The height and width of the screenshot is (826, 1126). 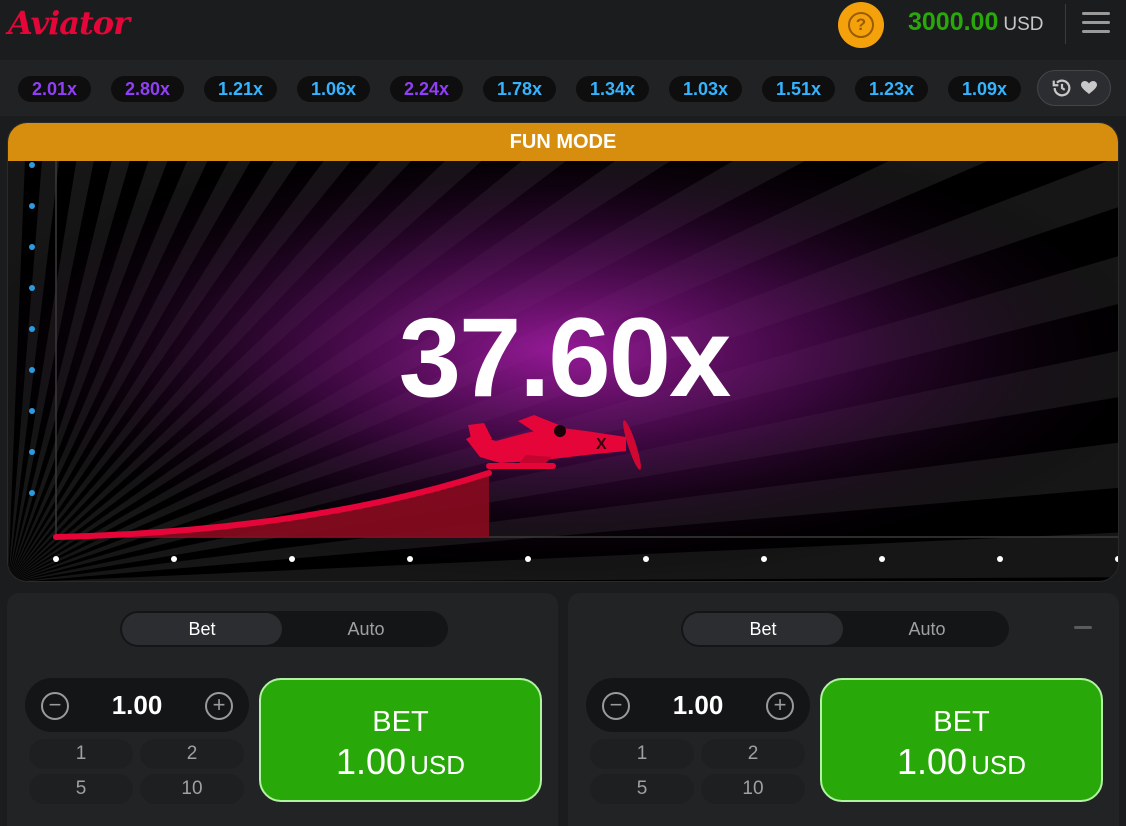 I want to click on svg-text: X, so click(x=601, y=444).